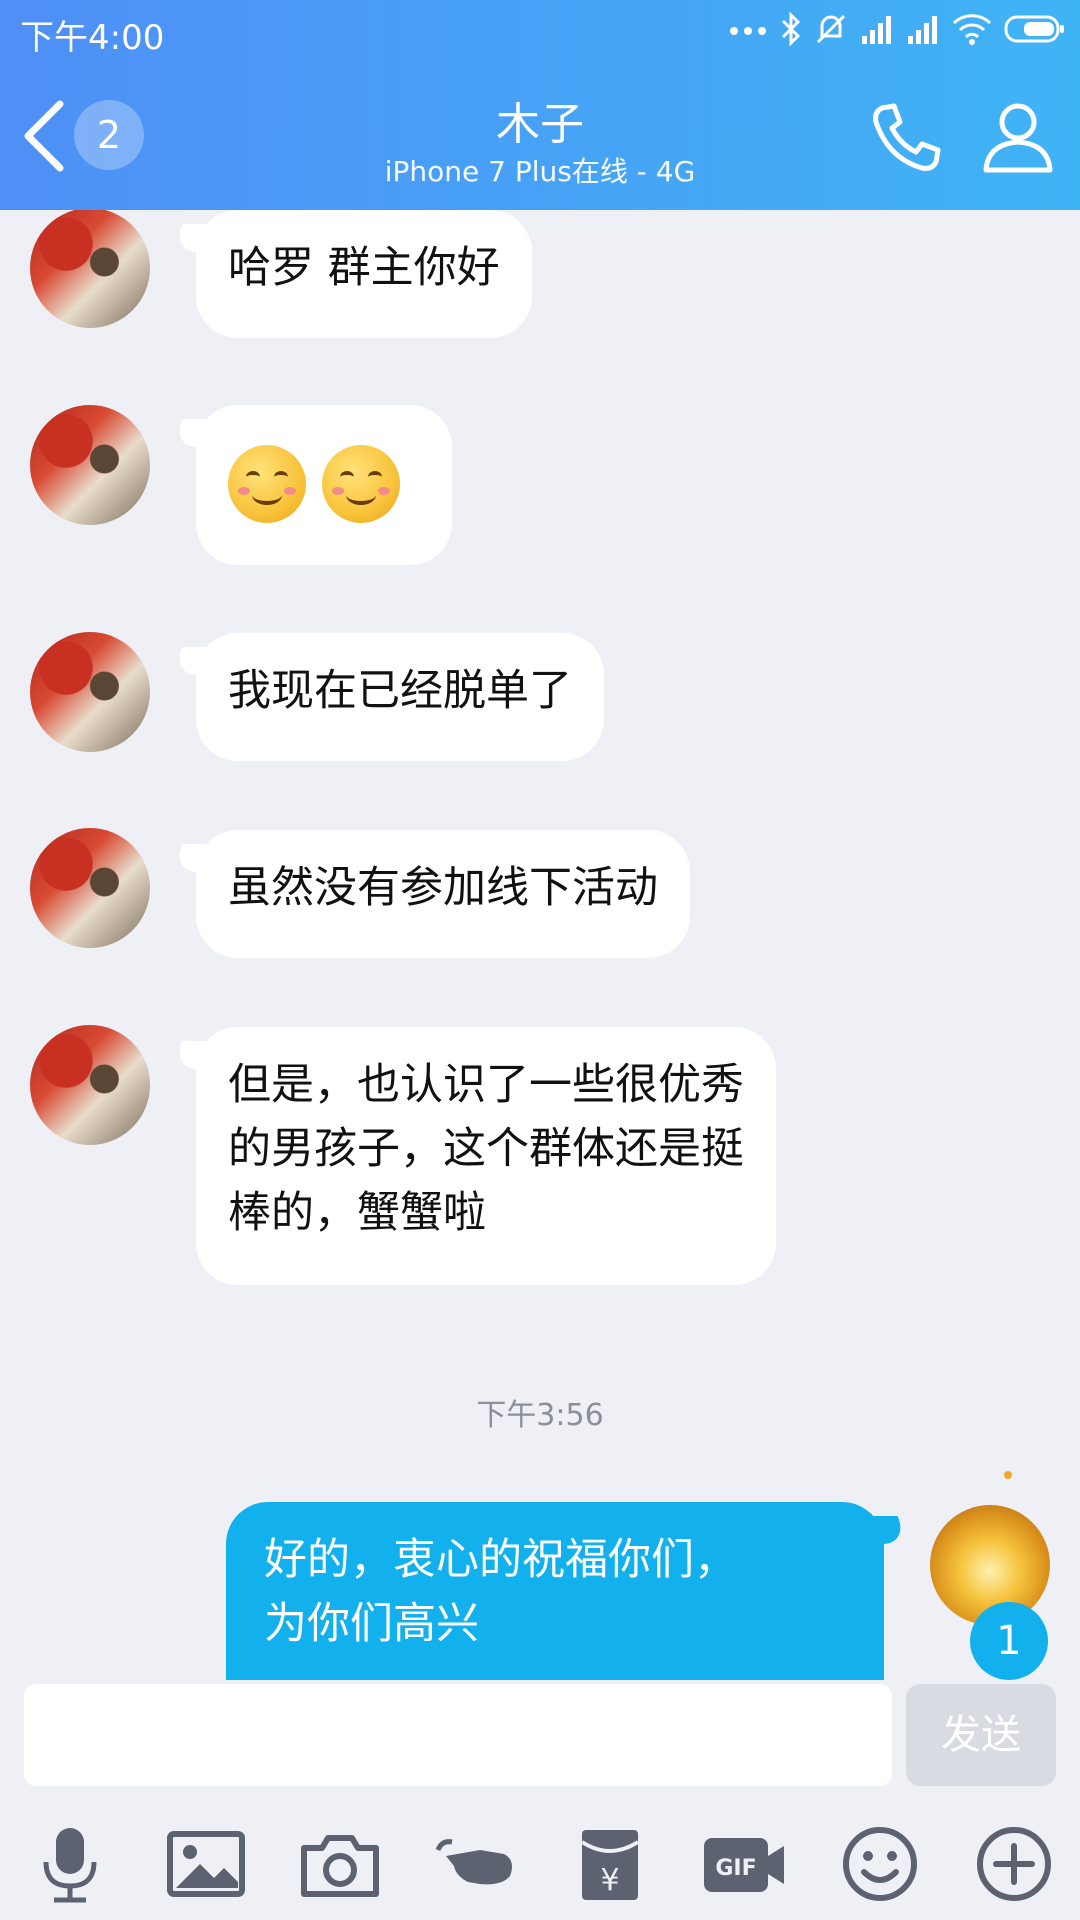  I want to click on camera-icon, so click(340, 1864).